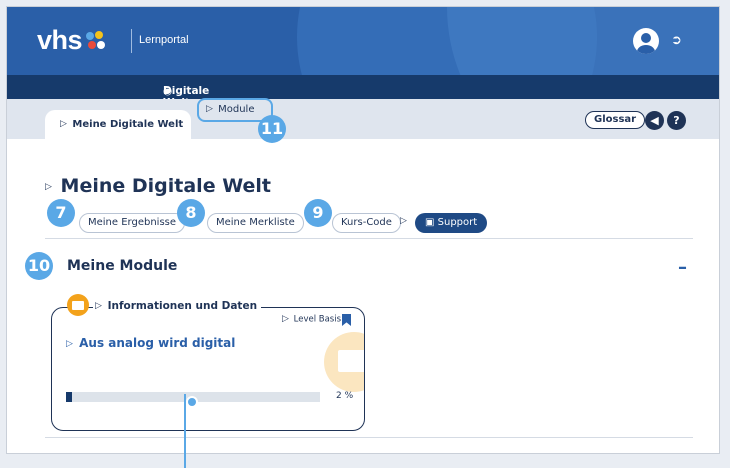 This screenshot has width=730, height=468. Describe the element at coordinates (185, 431) in the screenshot. I see `annotation-pointer-line` at that location.